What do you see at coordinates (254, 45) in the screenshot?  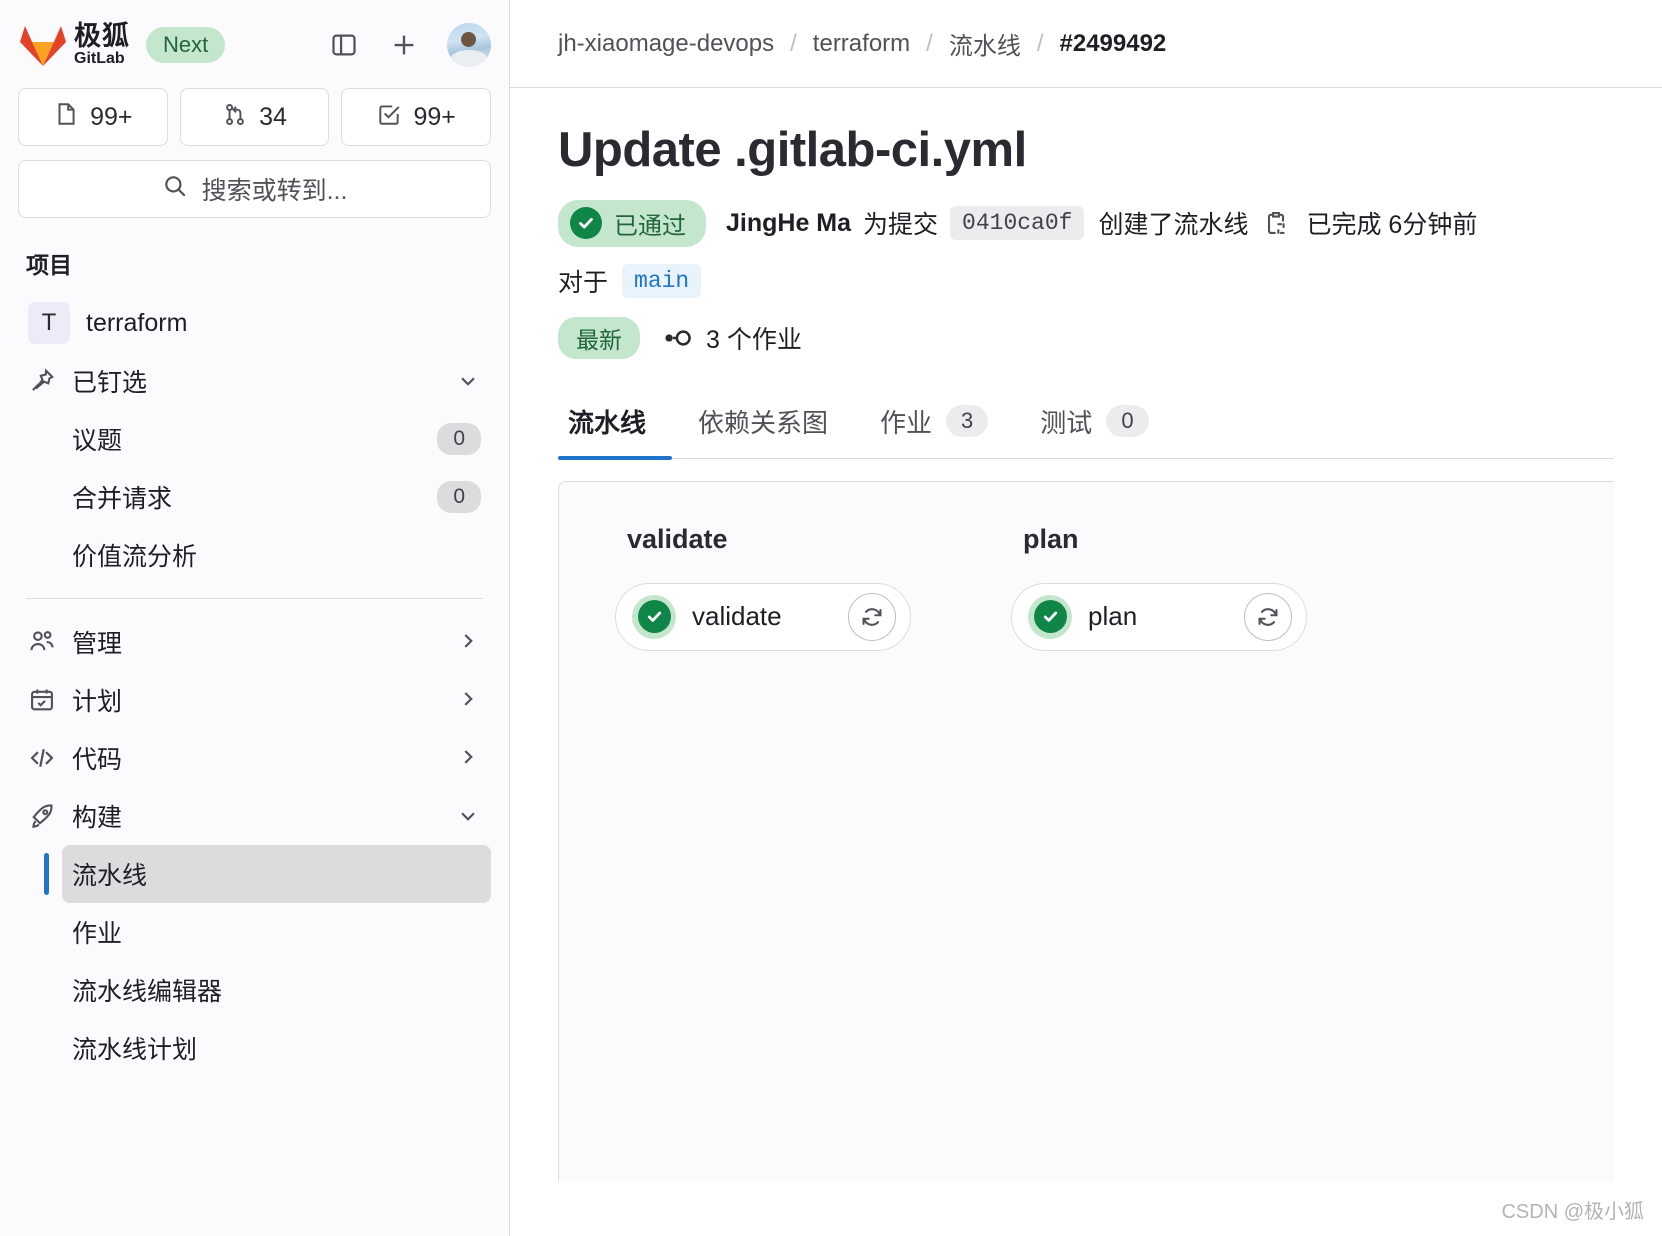 I see `brand-row: 极狐 GitLab Next` at bounding box center [254, 45].